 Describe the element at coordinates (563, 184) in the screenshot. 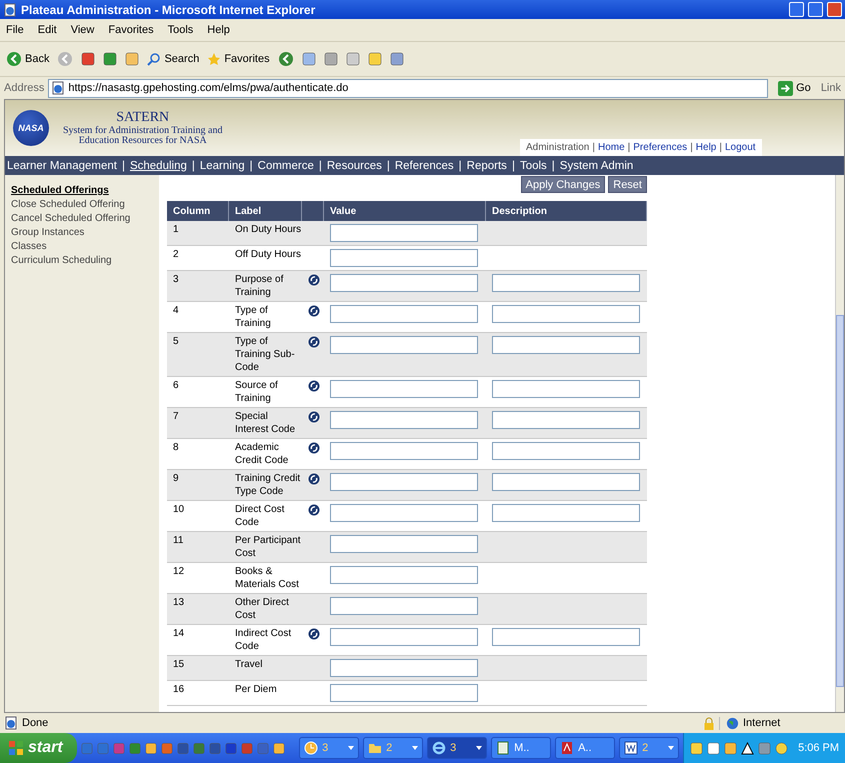

I see `action-button: Apply Changes` at that location.